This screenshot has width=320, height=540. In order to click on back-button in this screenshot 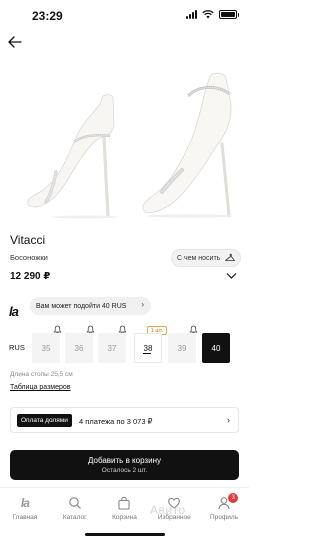, I will do `click(15, 42)`.